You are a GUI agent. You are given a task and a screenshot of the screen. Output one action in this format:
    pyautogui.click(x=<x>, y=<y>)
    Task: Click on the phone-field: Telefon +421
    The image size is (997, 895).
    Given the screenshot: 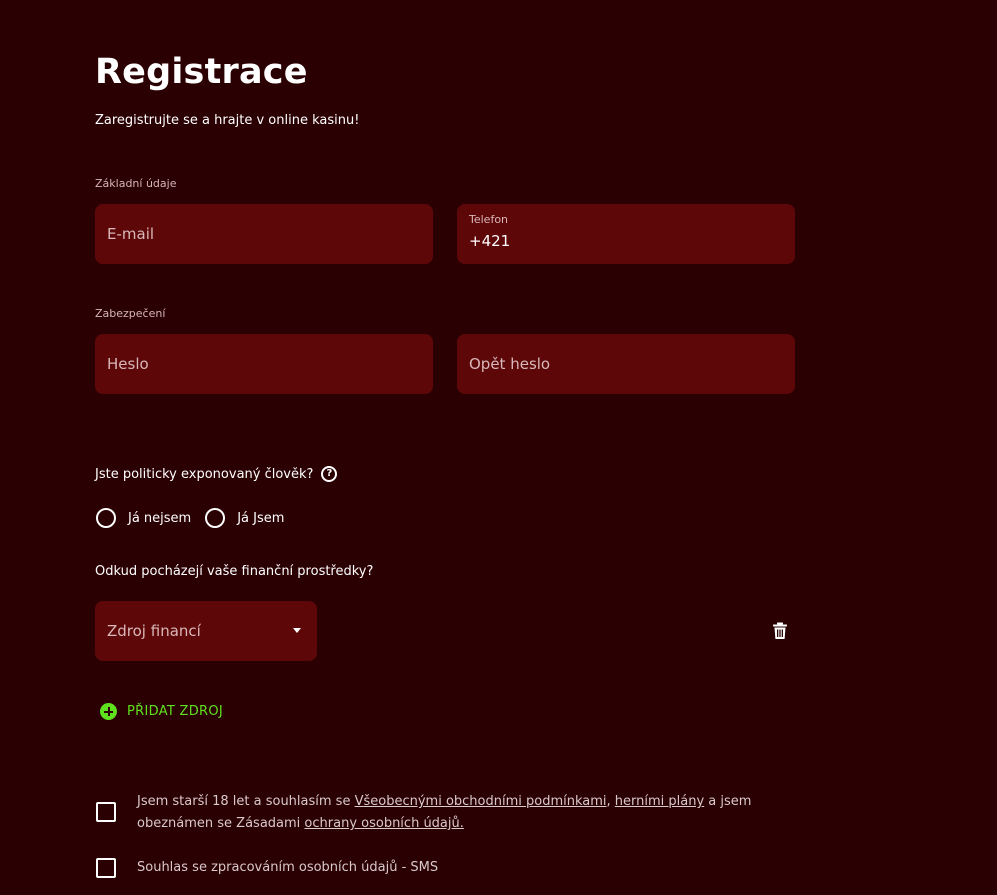 What is the action you would take?
    pyautogui.click(x=626, y=234)
    